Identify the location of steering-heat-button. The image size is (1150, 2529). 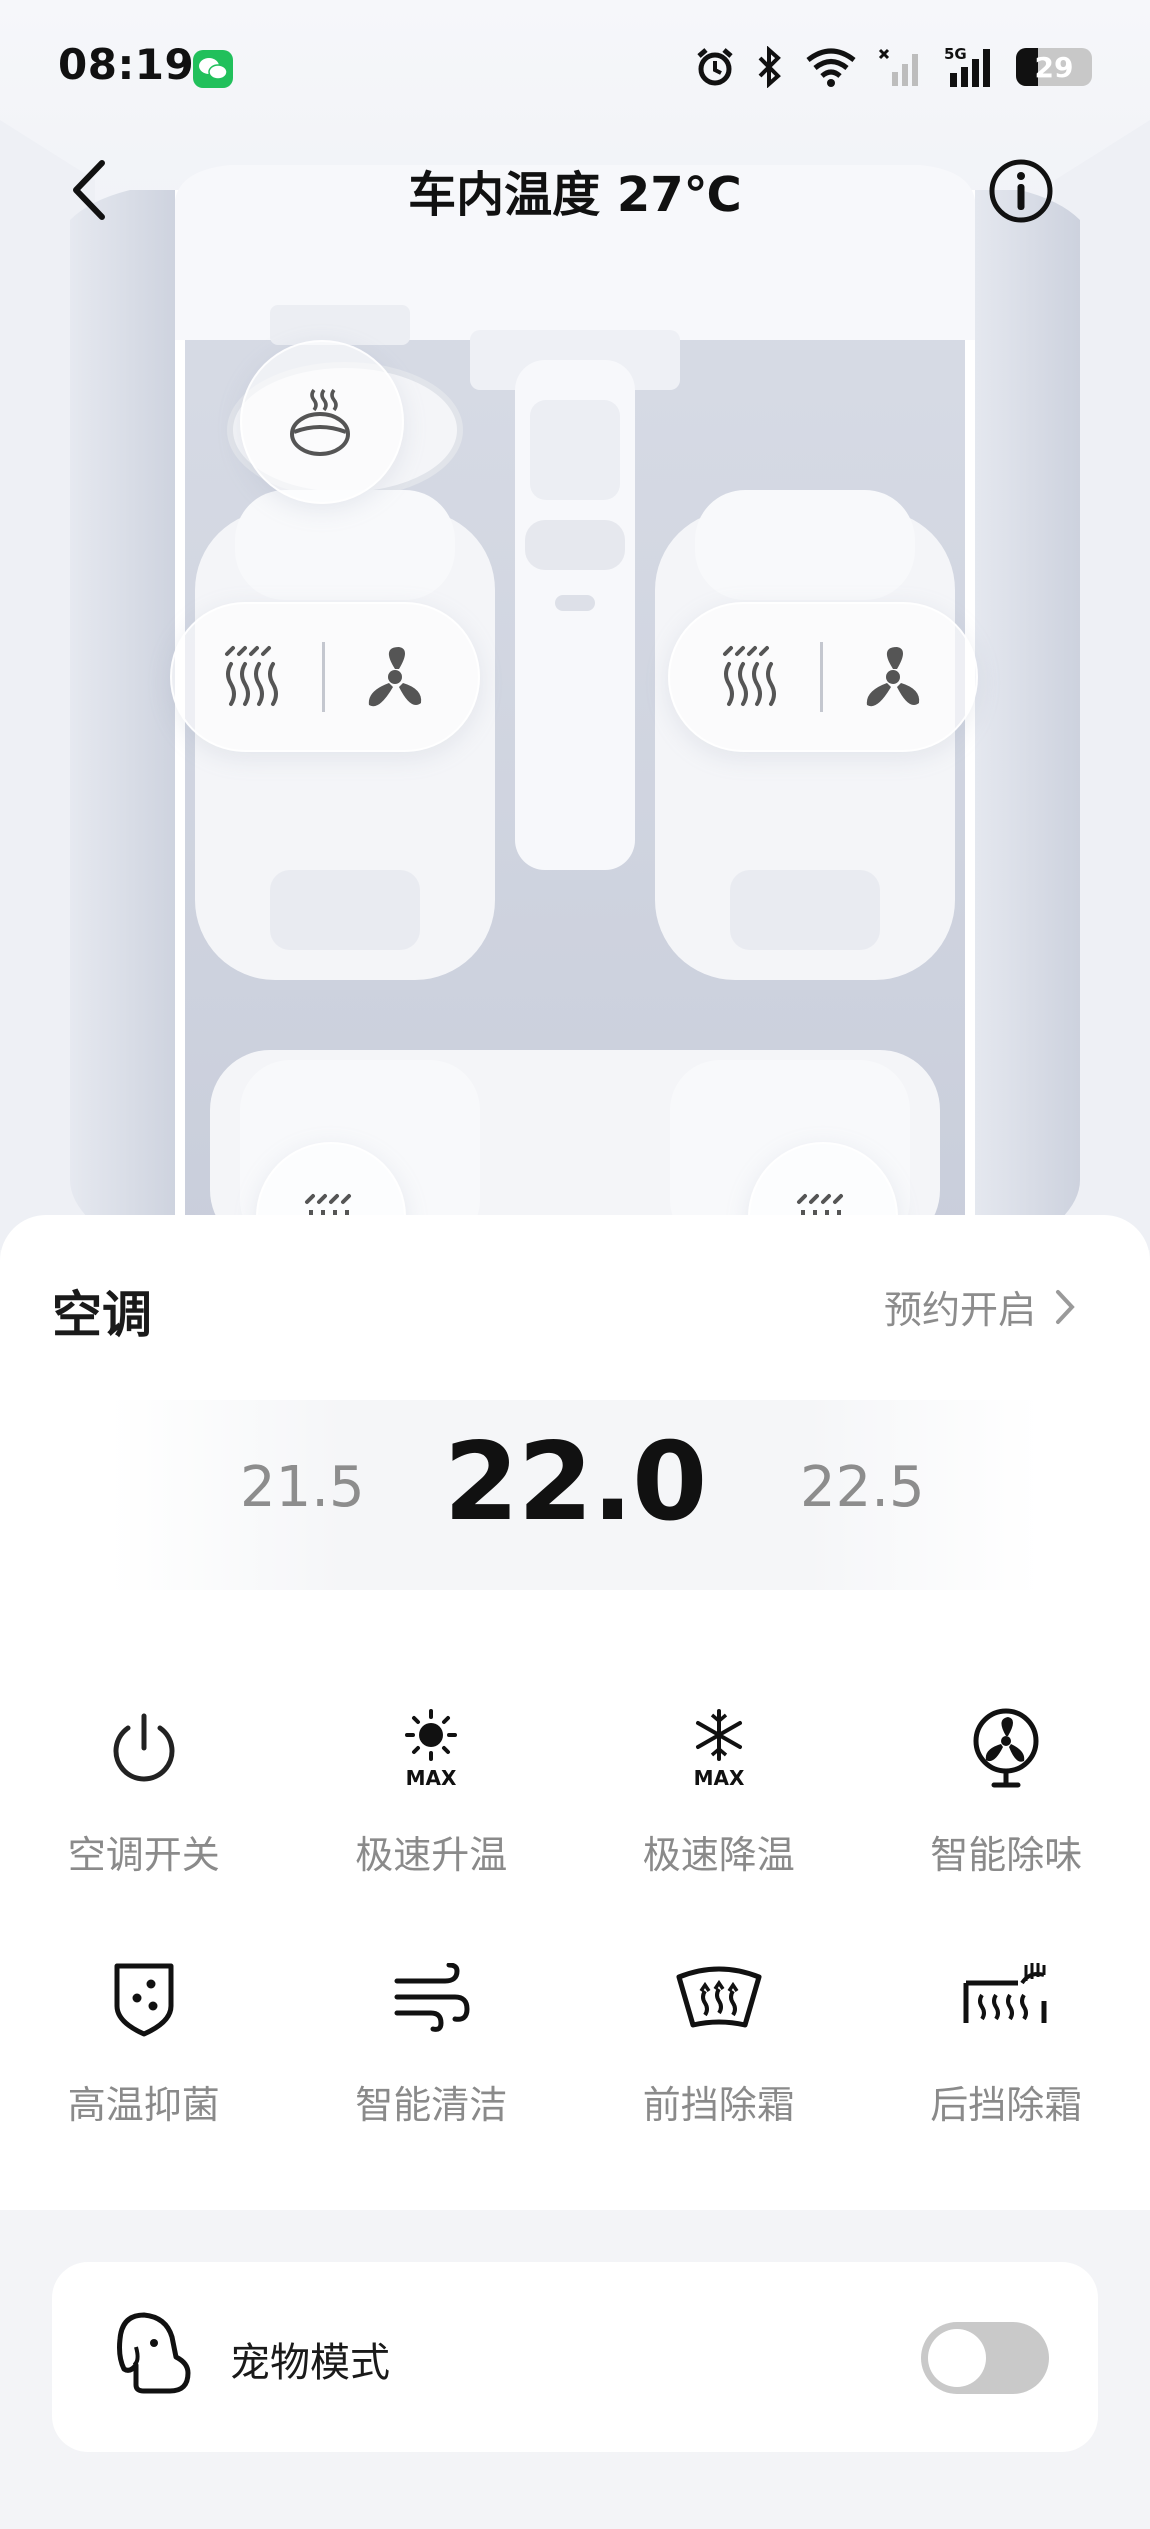
(322, 422).